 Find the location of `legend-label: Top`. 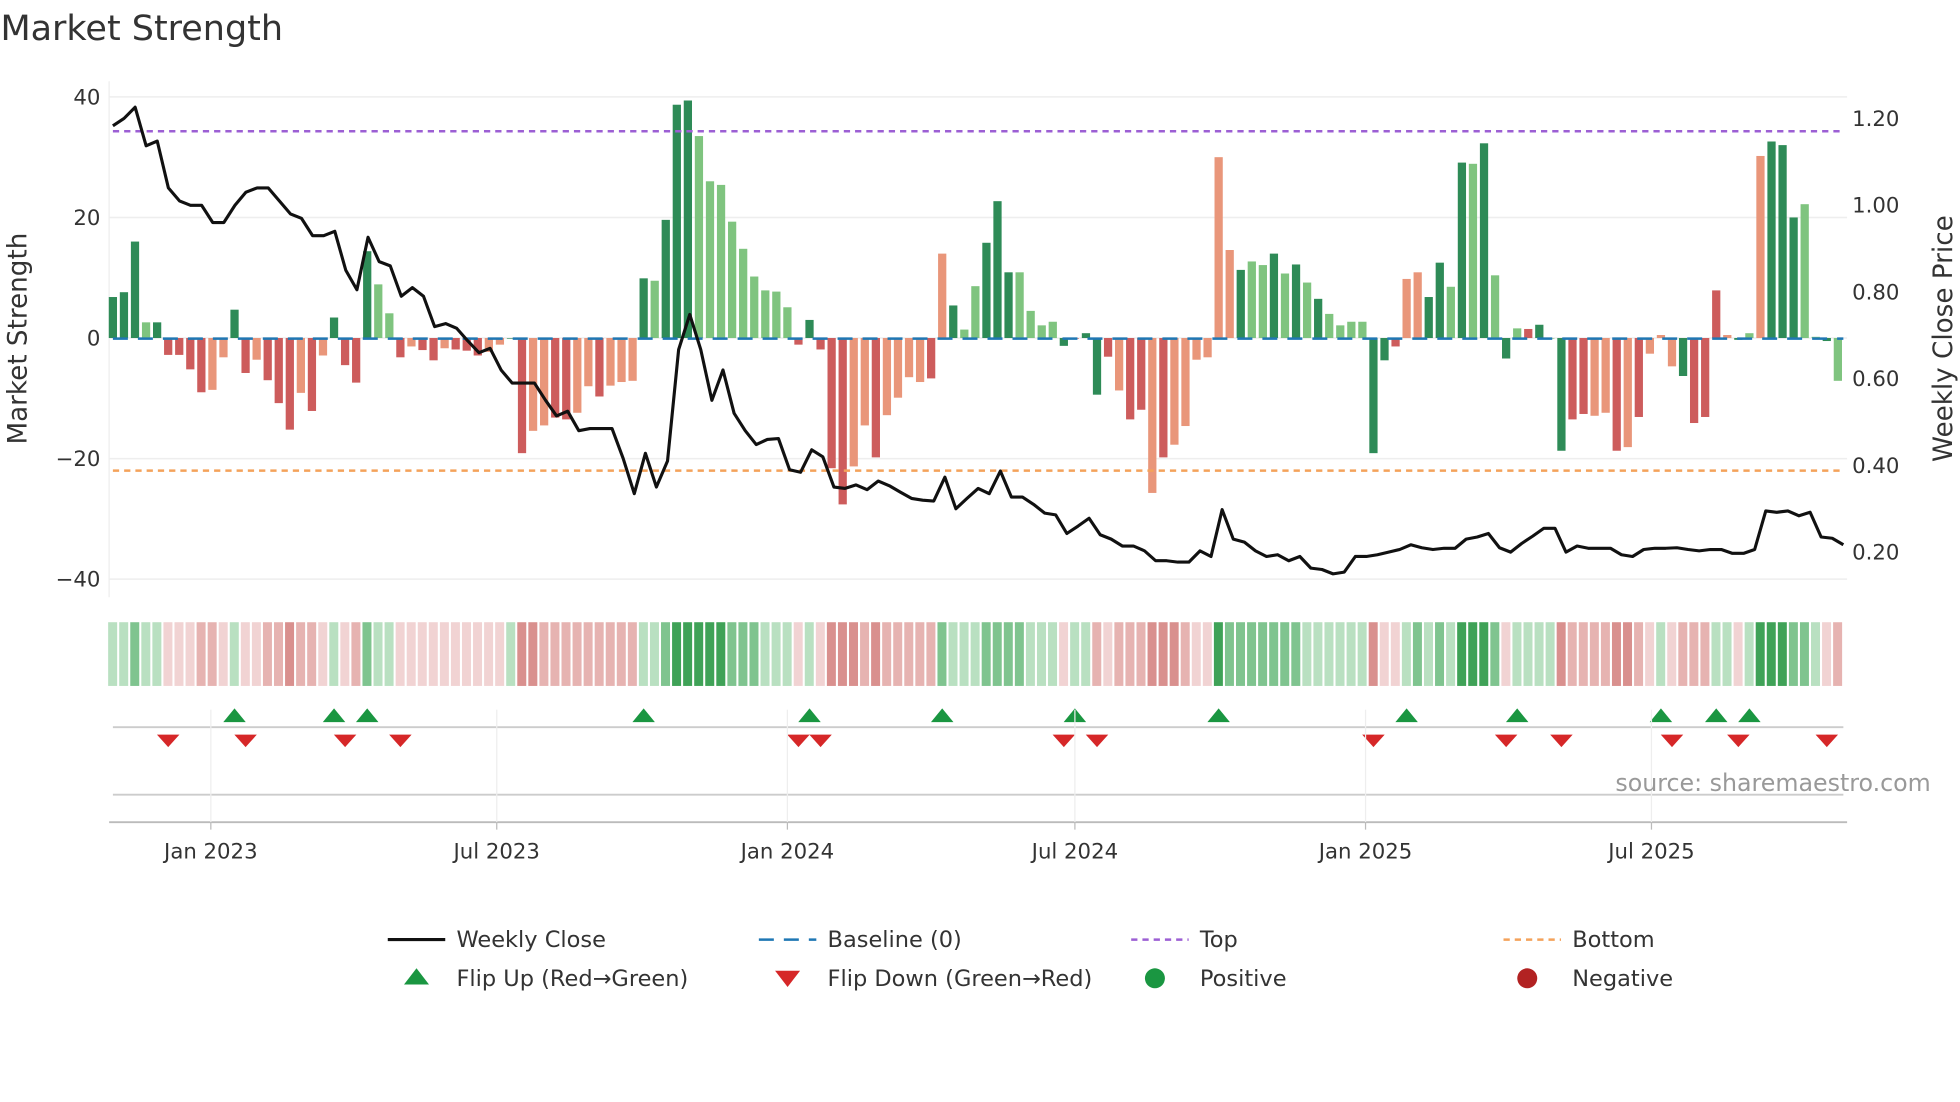

legend-label: Top is located at coordinates (1218, 940).